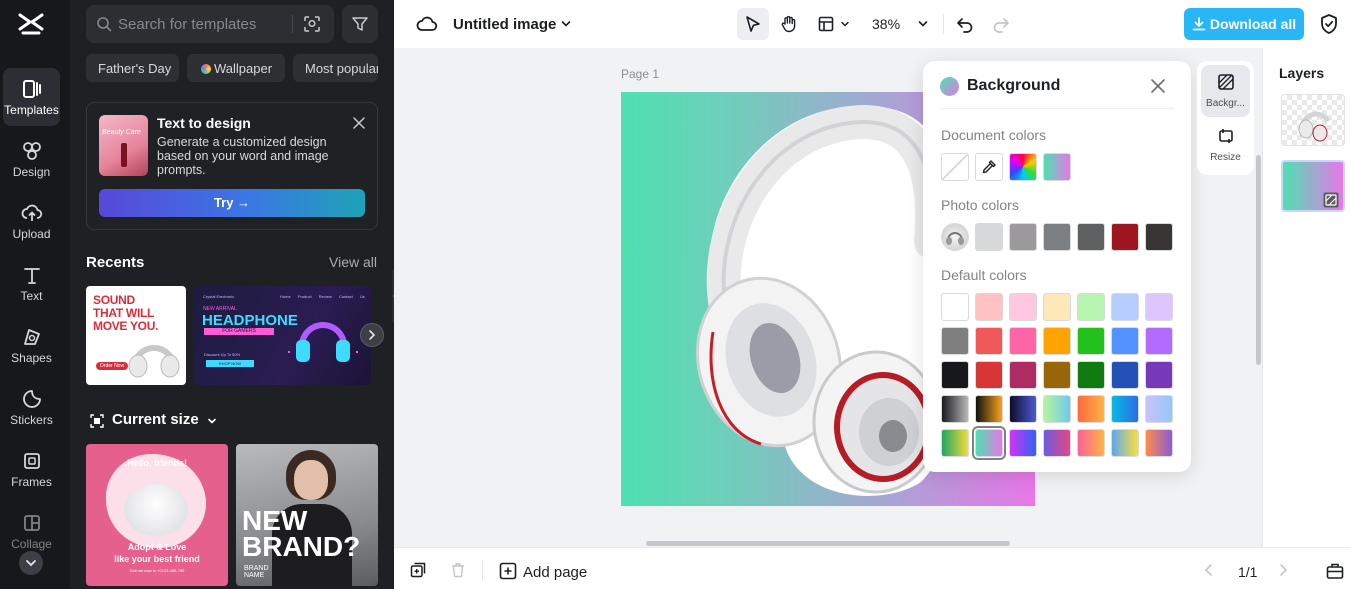 This screenshot has height=589, width=1350. I want to click on add-page-button: Add page, so click(554, 571).